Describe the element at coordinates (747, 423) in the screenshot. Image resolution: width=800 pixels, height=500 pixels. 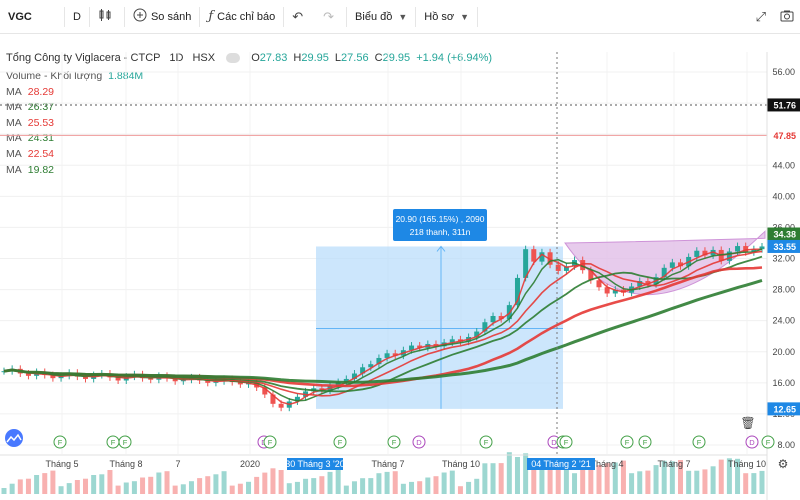
I see `trash-icon: 🗑` at that location.